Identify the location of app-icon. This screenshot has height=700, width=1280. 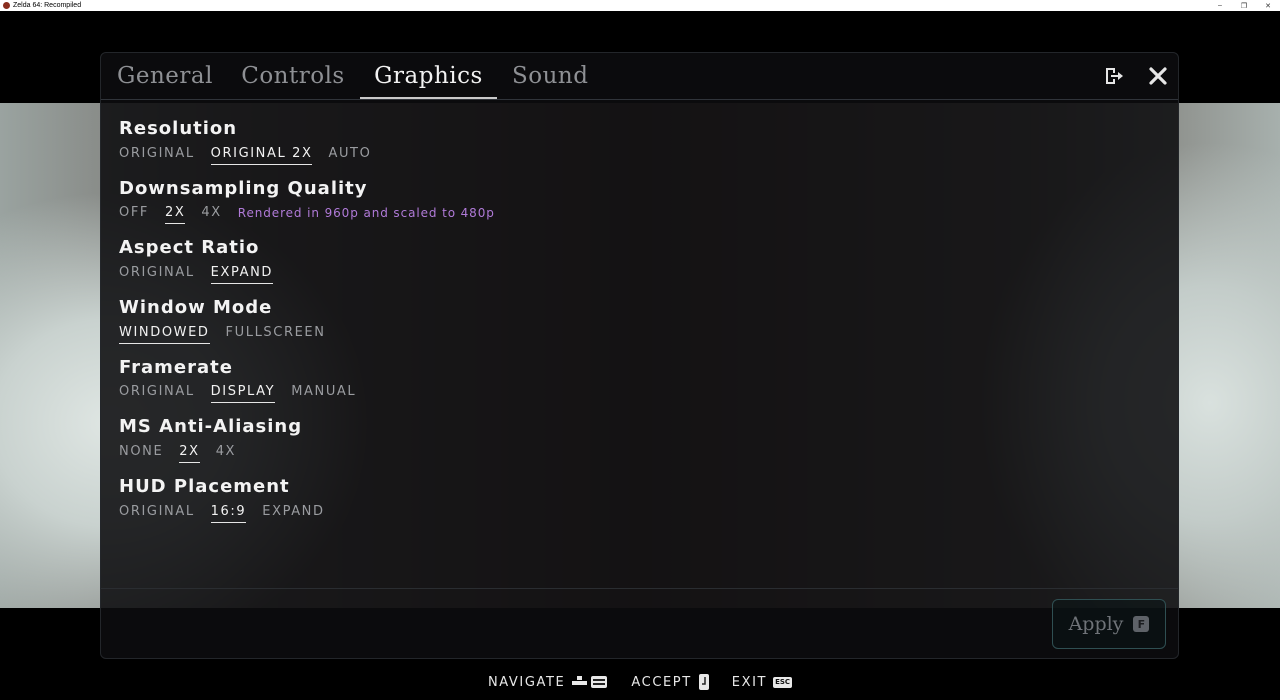
(6, 5).